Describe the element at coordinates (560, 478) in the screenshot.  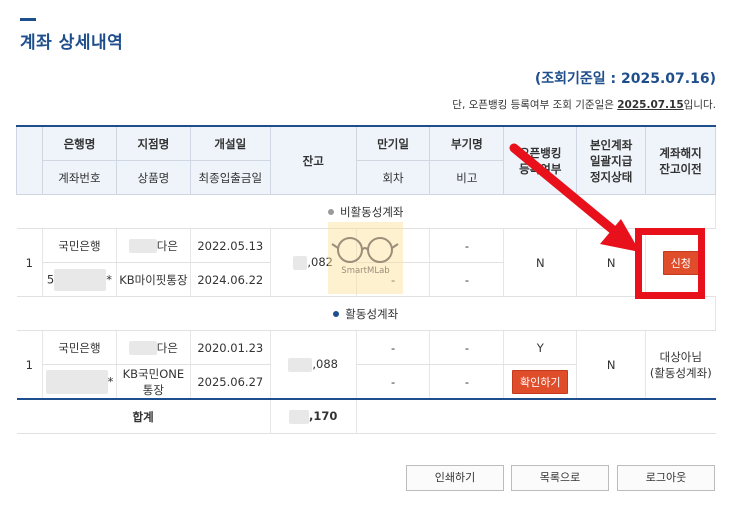
I see `list-button: 목록으로` at that location.